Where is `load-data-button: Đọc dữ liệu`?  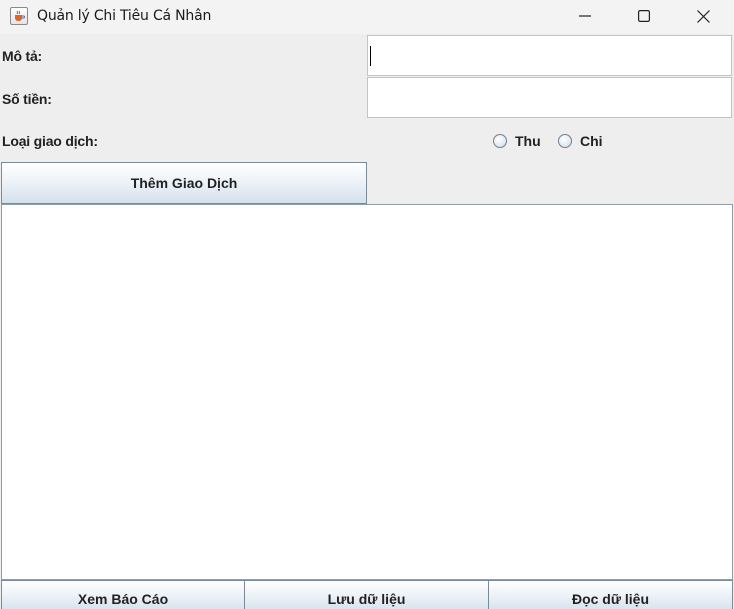 load-data-button: Đọc dữ liệu is located at coordinates (610, 594).